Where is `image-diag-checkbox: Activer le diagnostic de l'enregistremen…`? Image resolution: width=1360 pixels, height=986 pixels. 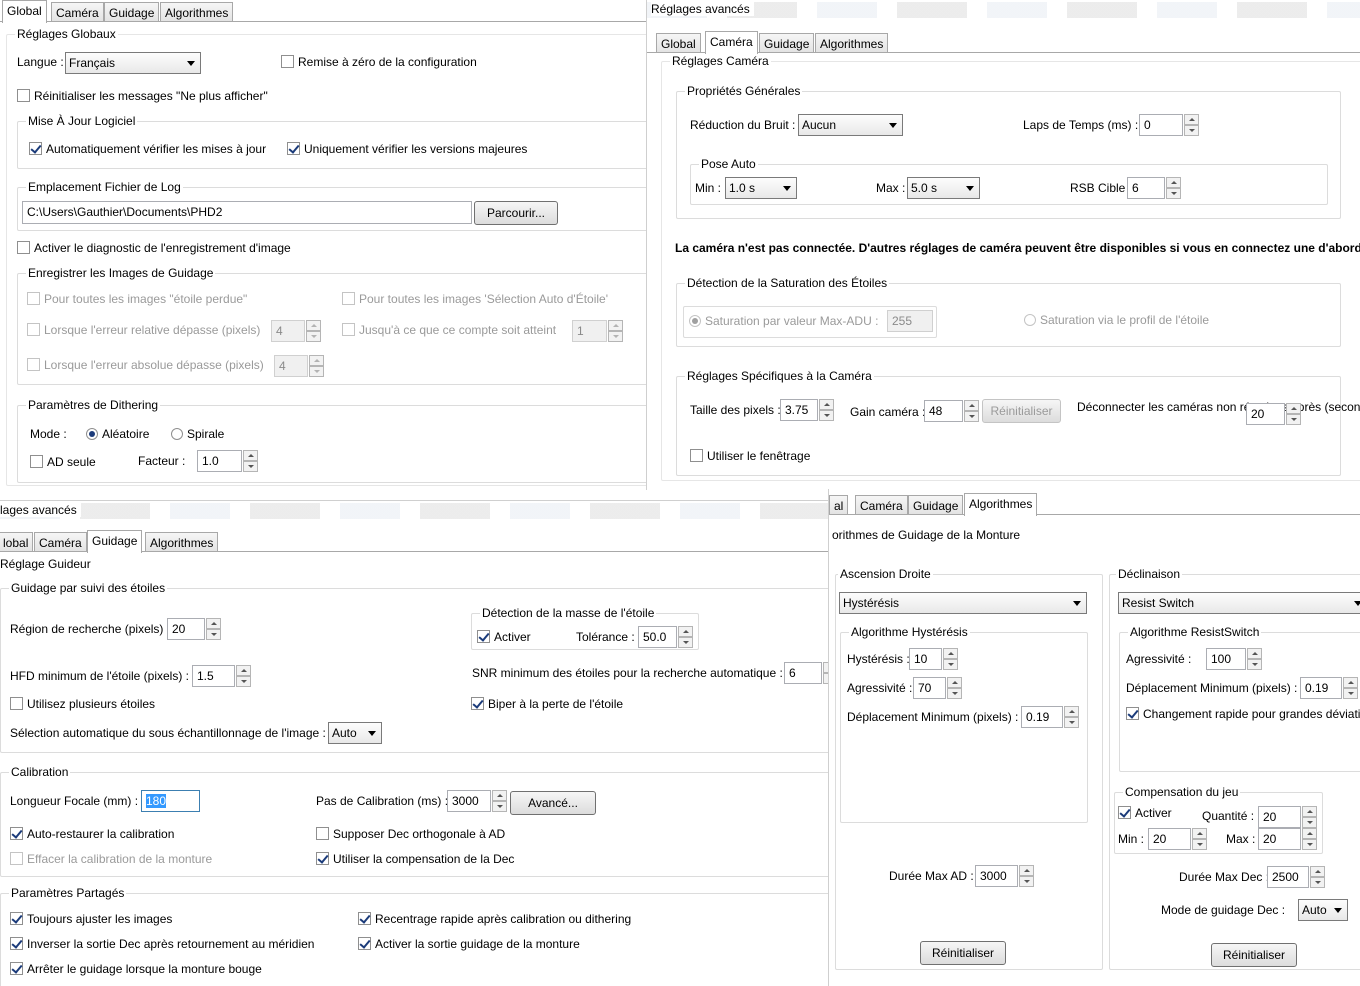
image-diag-checkbox: Activer le diagnostic de l'enregistremen… is located at coordinates (154, 248).